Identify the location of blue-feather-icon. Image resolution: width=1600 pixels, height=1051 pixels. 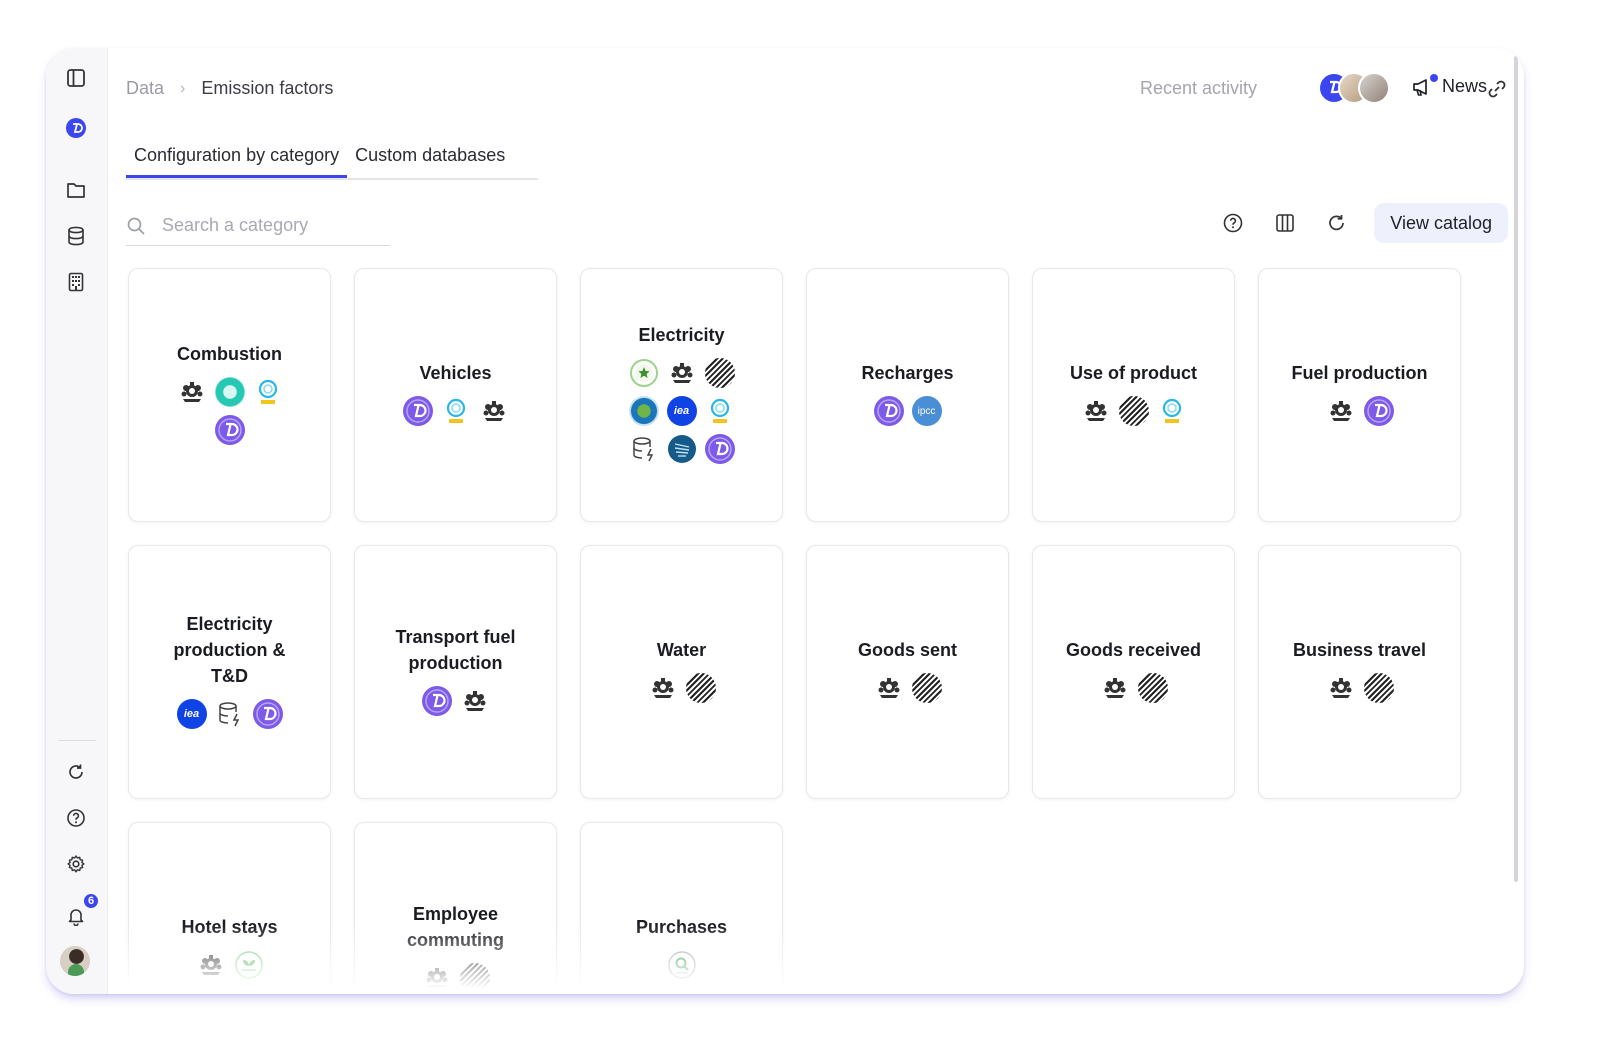
(681, 449).